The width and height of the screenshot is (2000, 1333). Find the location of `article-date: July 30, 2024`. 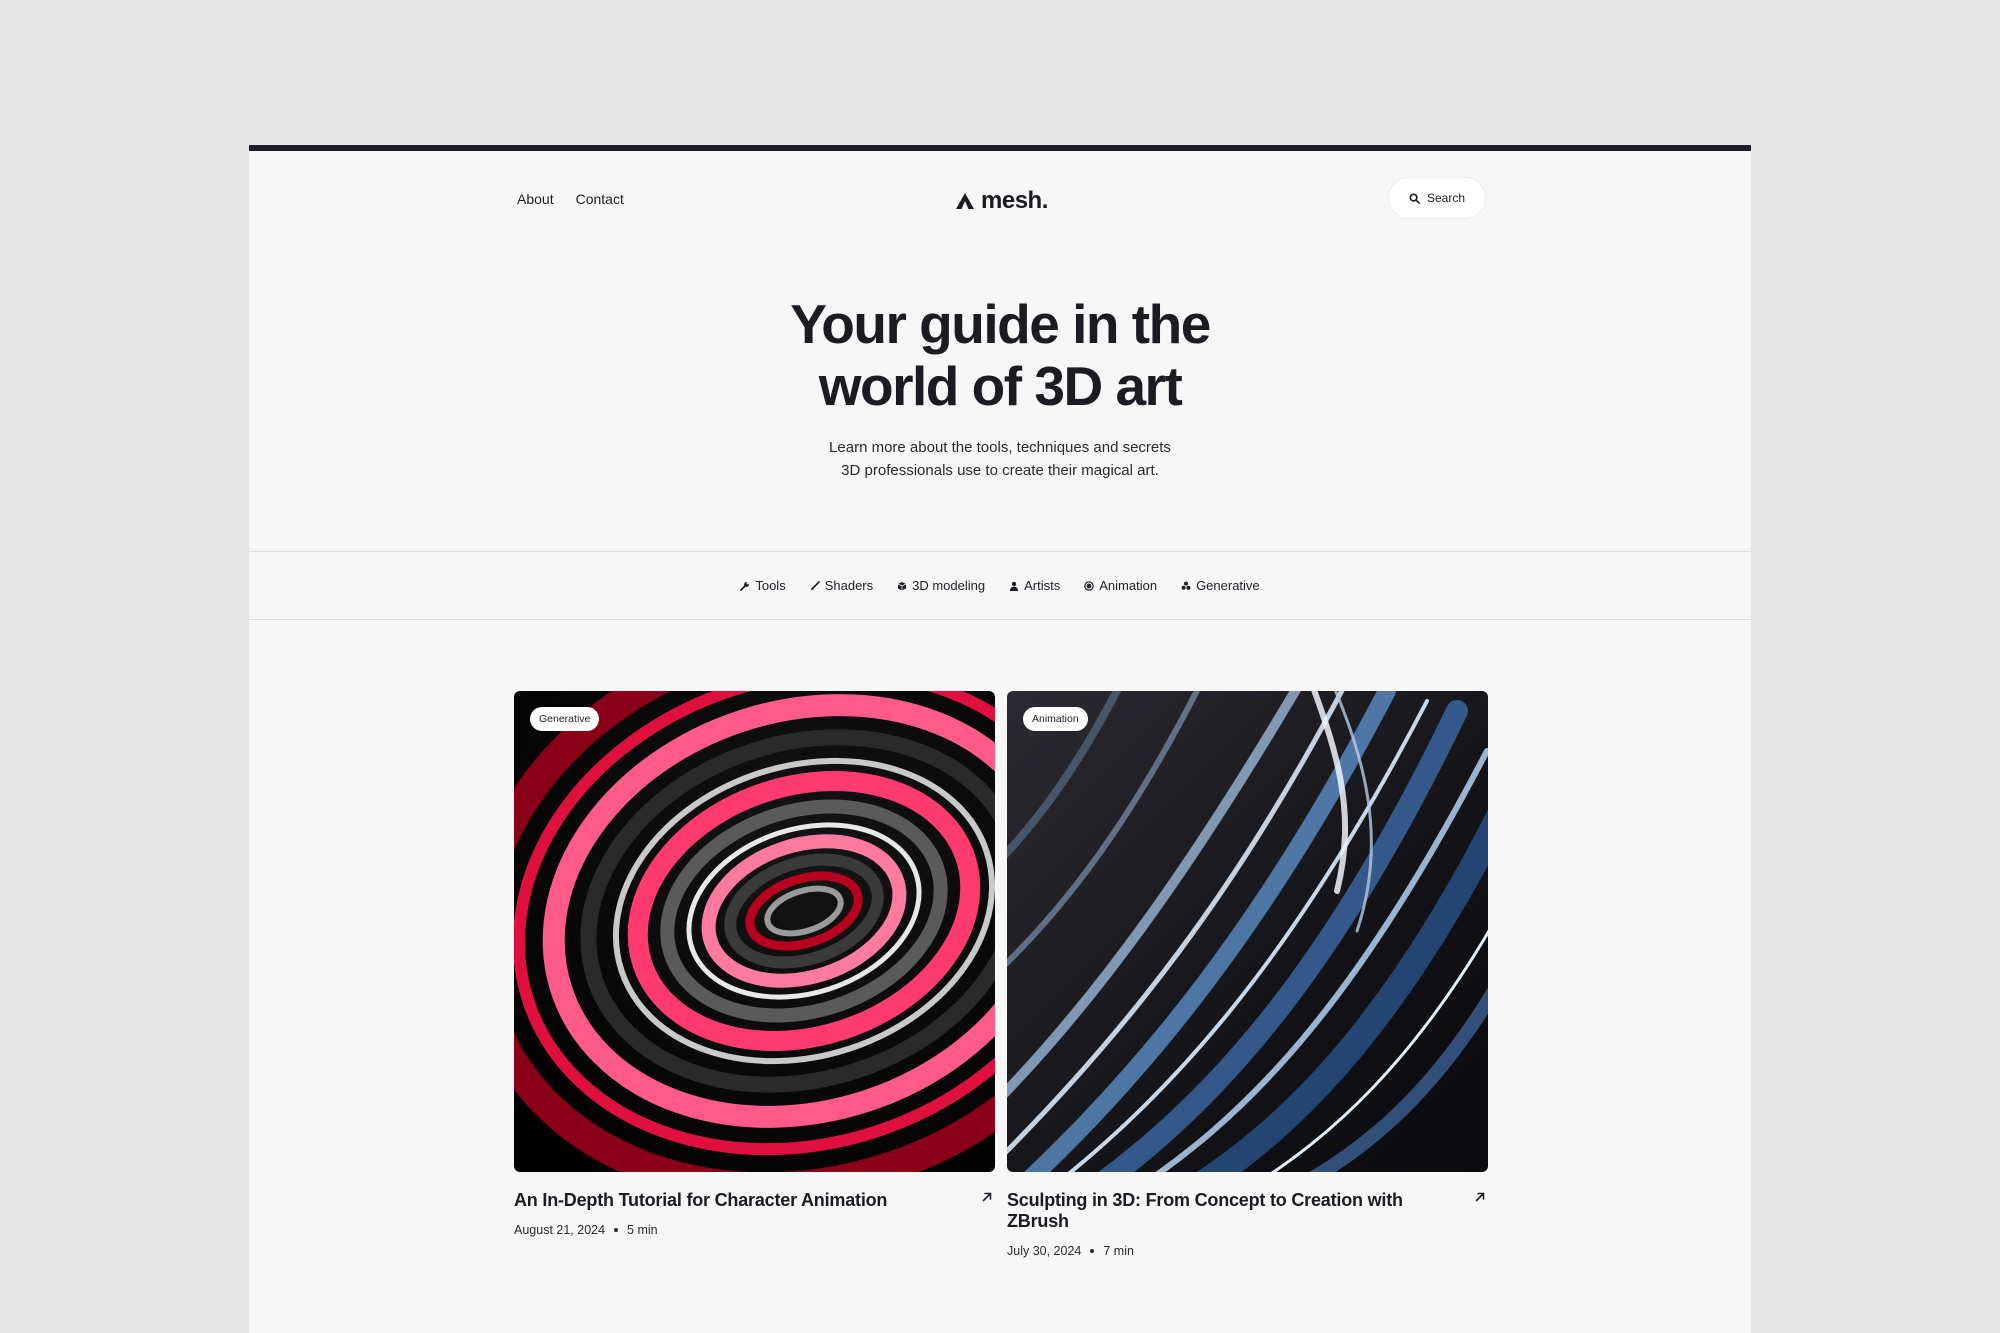

article-date: July 30, 2024 is located at coordinates (1044, 1251).